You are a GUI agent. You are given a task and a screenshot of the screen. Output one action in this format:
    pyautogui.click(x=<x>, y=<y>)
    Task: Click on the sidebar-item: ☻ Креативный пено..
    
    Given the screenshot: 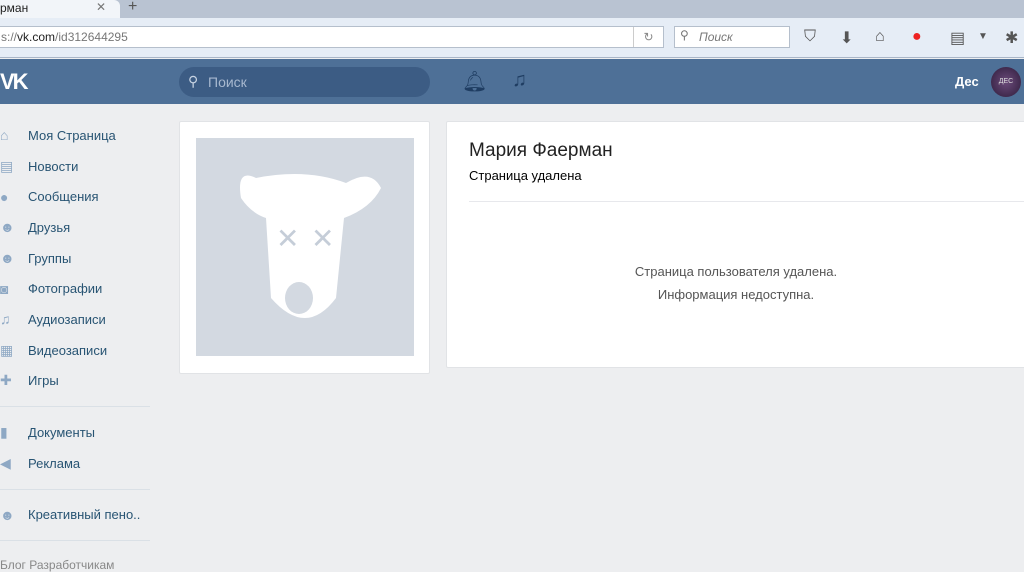 What is the action you would take?
    pyautogui.click(x=80, y=515)
    